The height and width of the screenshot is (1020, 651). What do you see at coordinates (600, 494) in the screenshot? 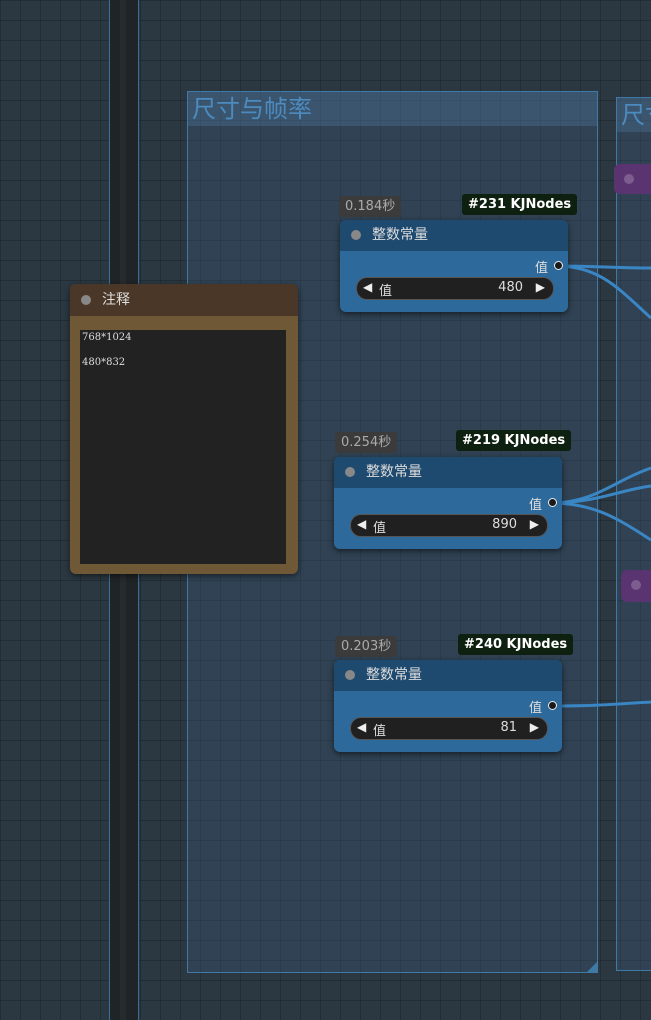
I see `link-219-b` at bounding box center [600, 494].